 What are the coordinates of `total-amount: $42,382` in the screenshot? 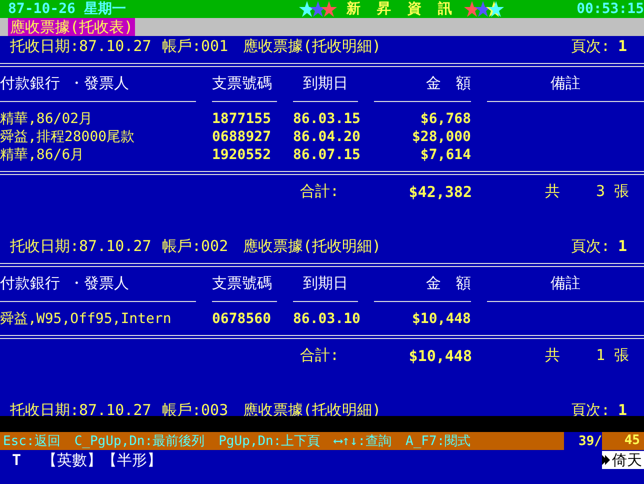 It's located at (440, 191).